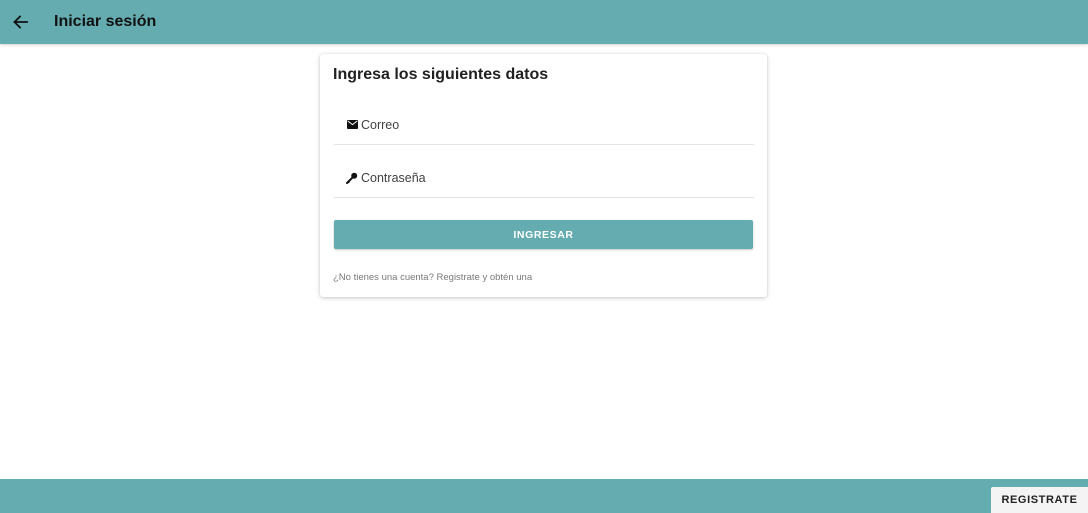  What do you see at coordinates (441, 74) in the screenshot?
I see `login-card-title: Ingresa los siguientes datos` at bounding box center [441, 74].